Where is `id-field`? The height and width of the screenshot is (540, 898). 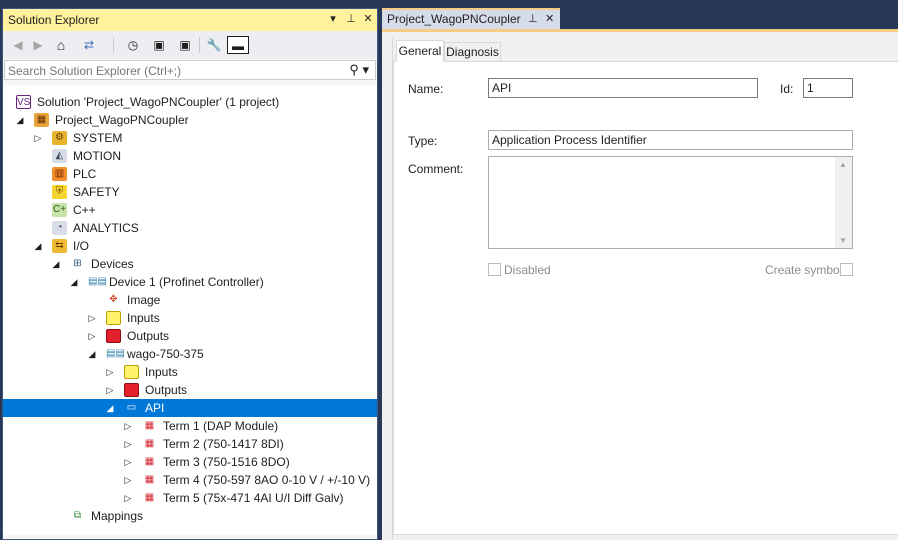
id-field is located at coordinates (828, 88).